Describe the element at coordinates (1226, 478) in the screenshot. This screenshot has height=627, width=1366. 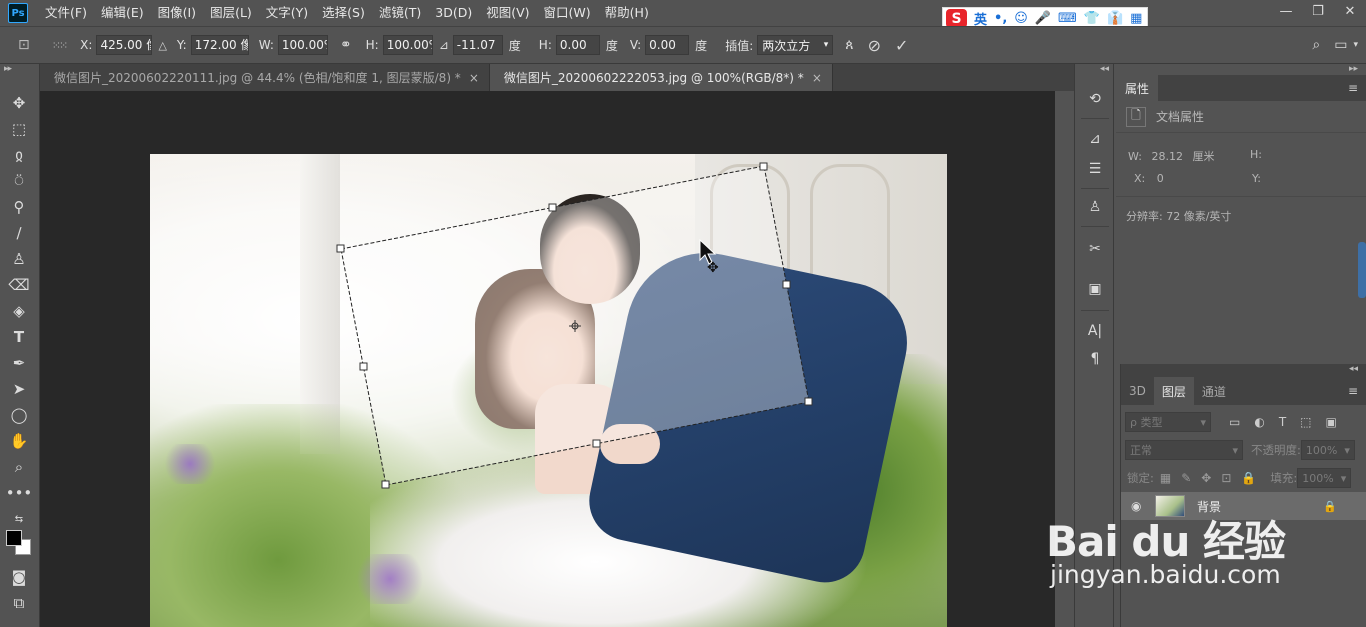
I see `lock-artboard-icon: ⊡` at that location.